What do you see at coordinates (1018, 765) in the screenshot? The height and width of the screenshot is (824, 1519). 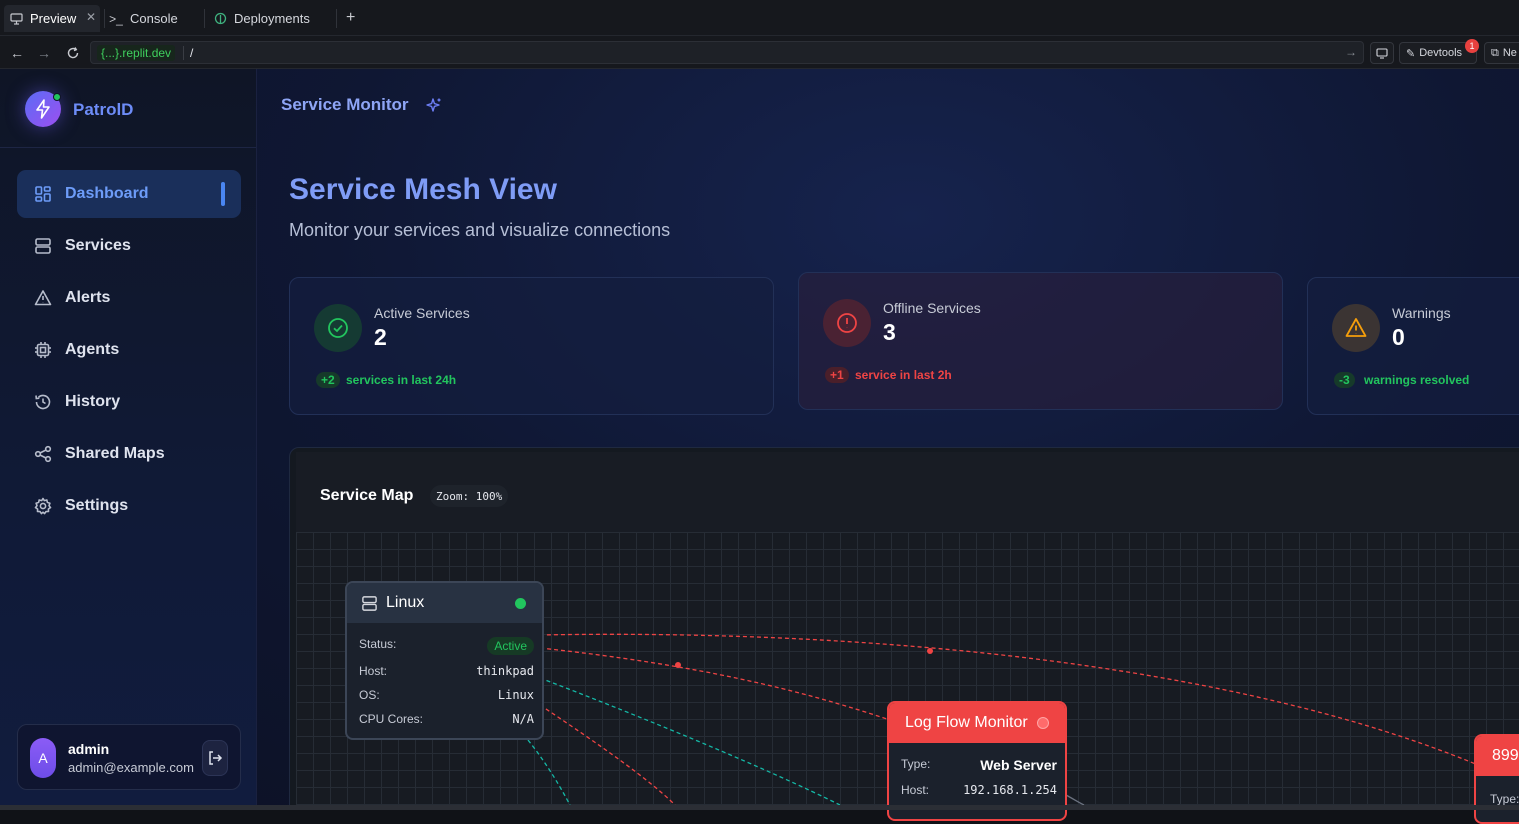 I see `row-value: Web Server` at bounding box center [1018, 765].